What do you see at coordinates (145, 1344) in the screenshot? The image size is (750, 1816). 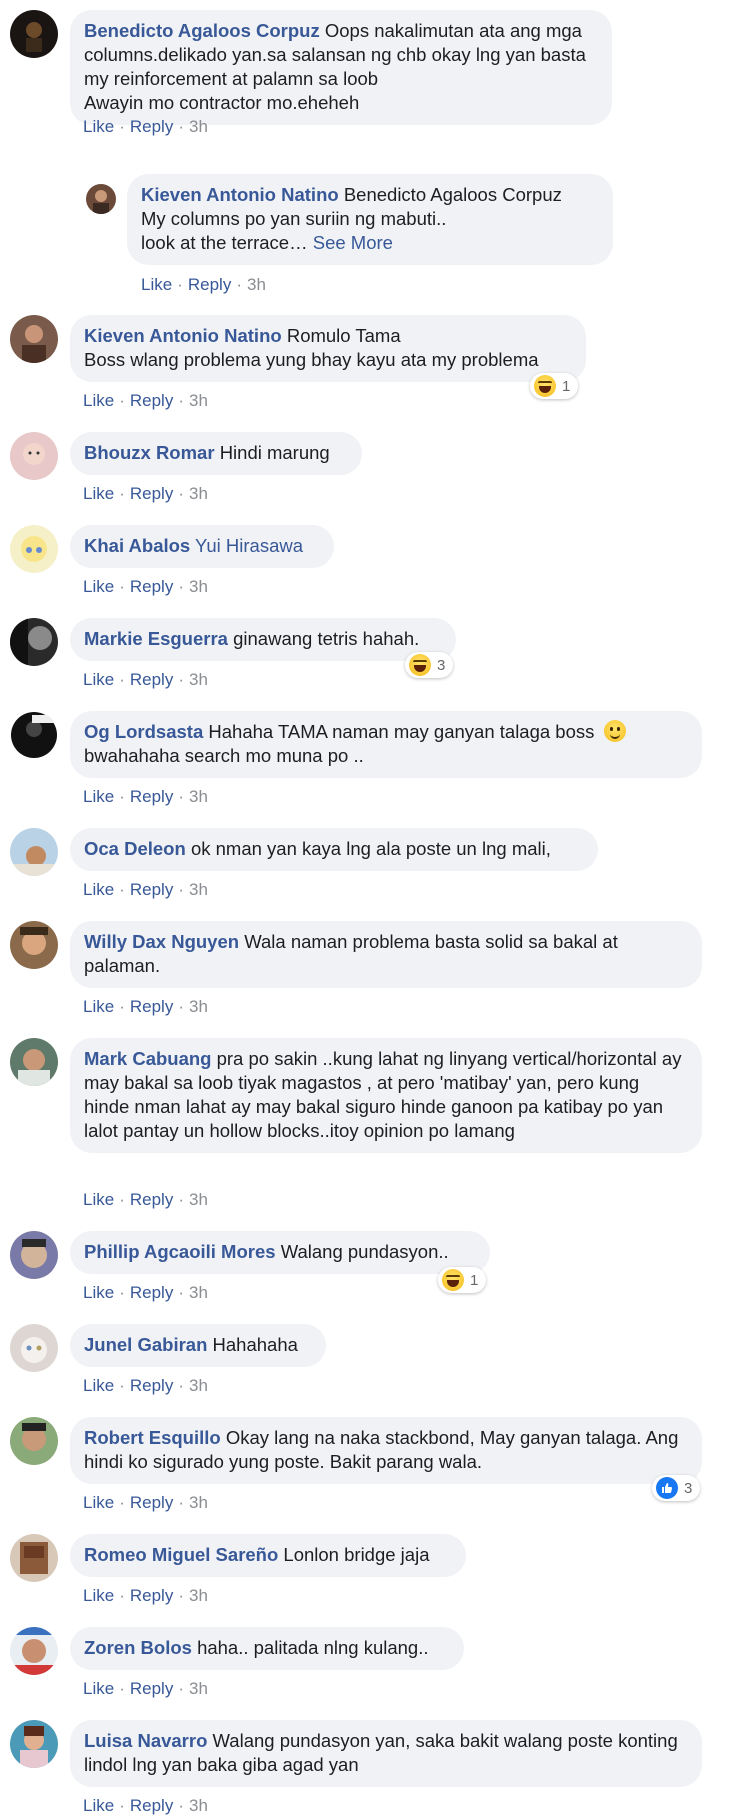 I see `comment-author: Junel Gabiran` at bounding box center [145, 1344].